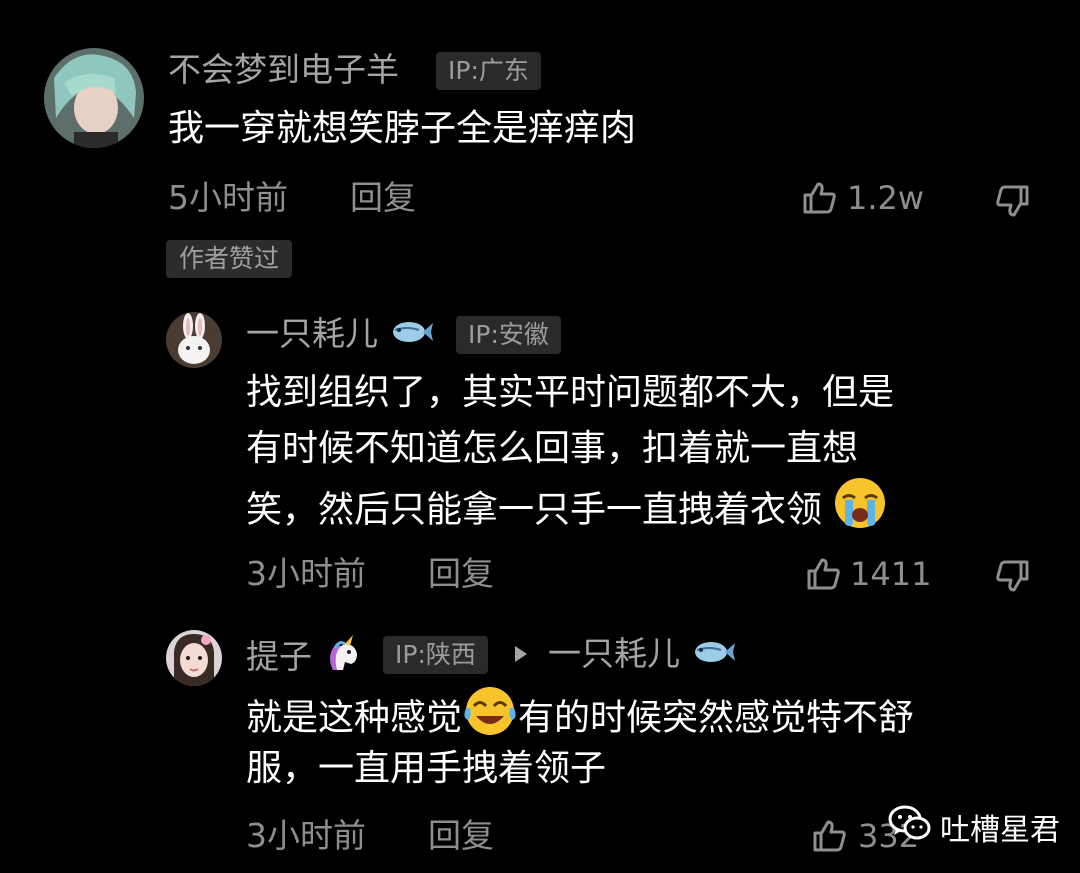 This screenshot has height=873, width=1080. What do you see at coordinates (283, 70) in the screenshot?
I see `username: 不会梦到电子羊` at bounding box center [283, 70].